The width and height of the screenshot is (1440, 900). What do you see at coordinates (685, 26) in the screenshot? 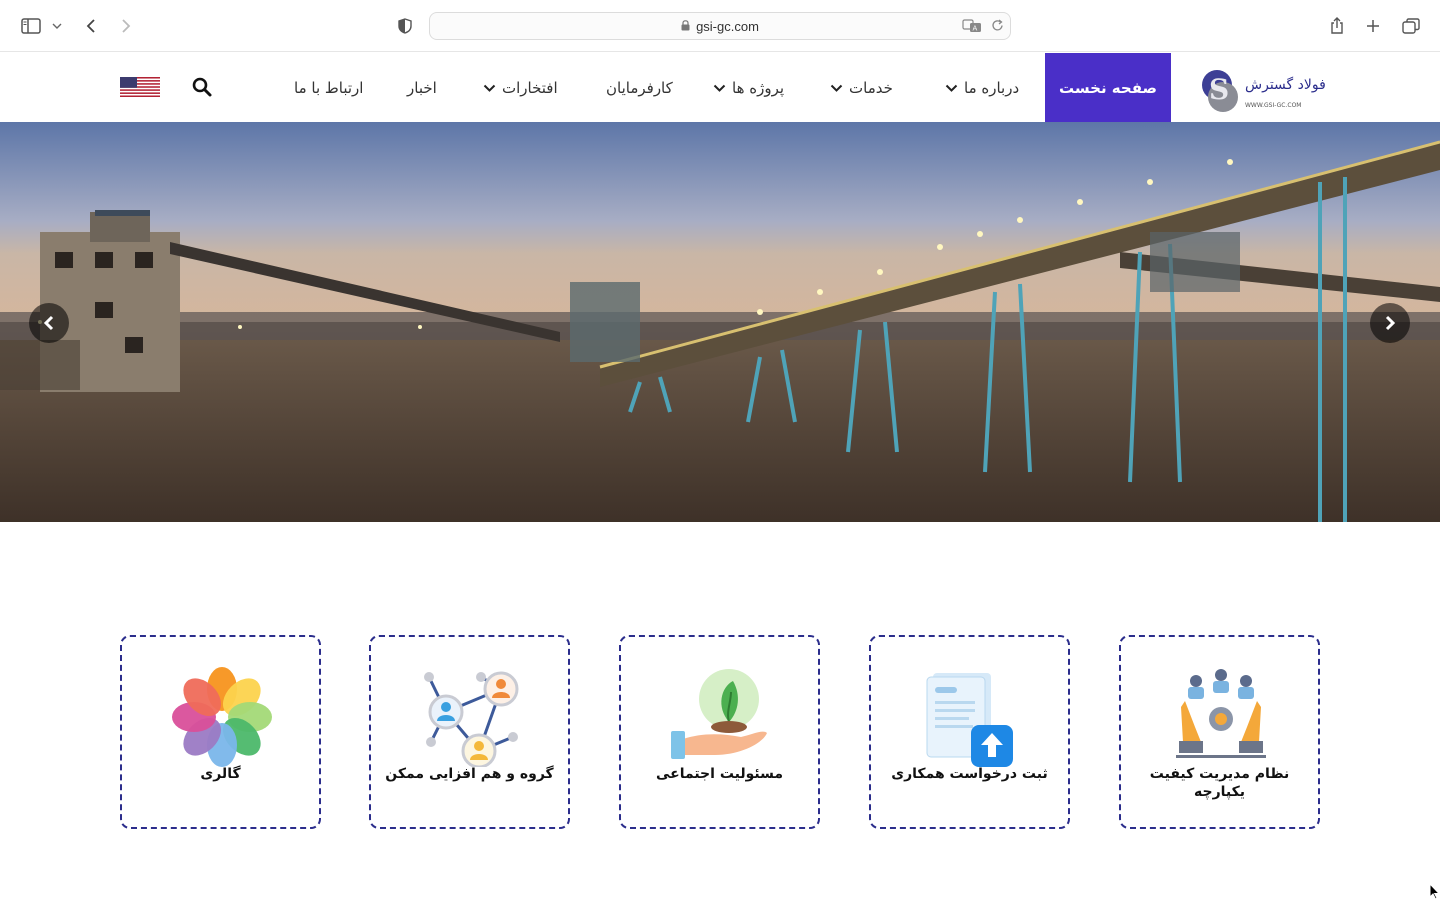
I see `lock-icon` at bounding box center [685, 26].